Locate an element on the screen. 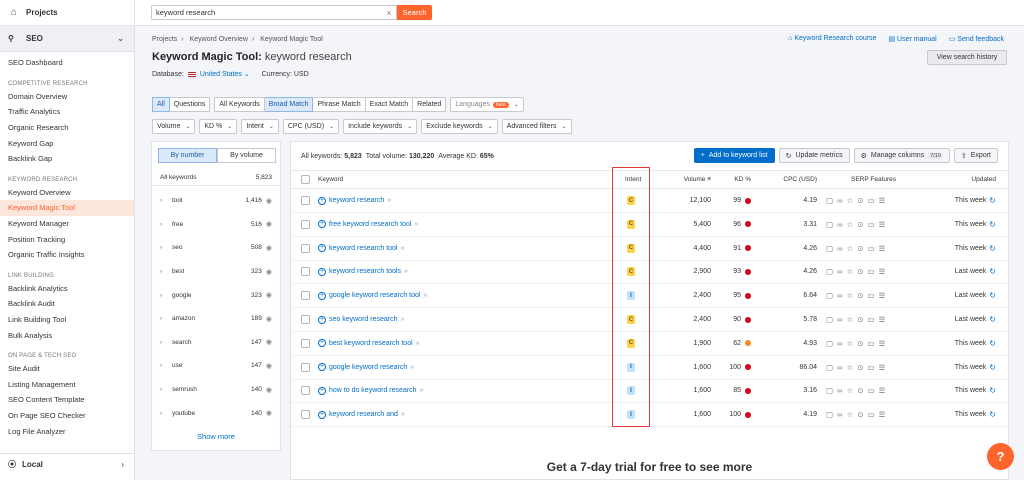 The image size is (1024, 480). group-item: › semrush 140 ◉ is located at coordinates (216, 390).